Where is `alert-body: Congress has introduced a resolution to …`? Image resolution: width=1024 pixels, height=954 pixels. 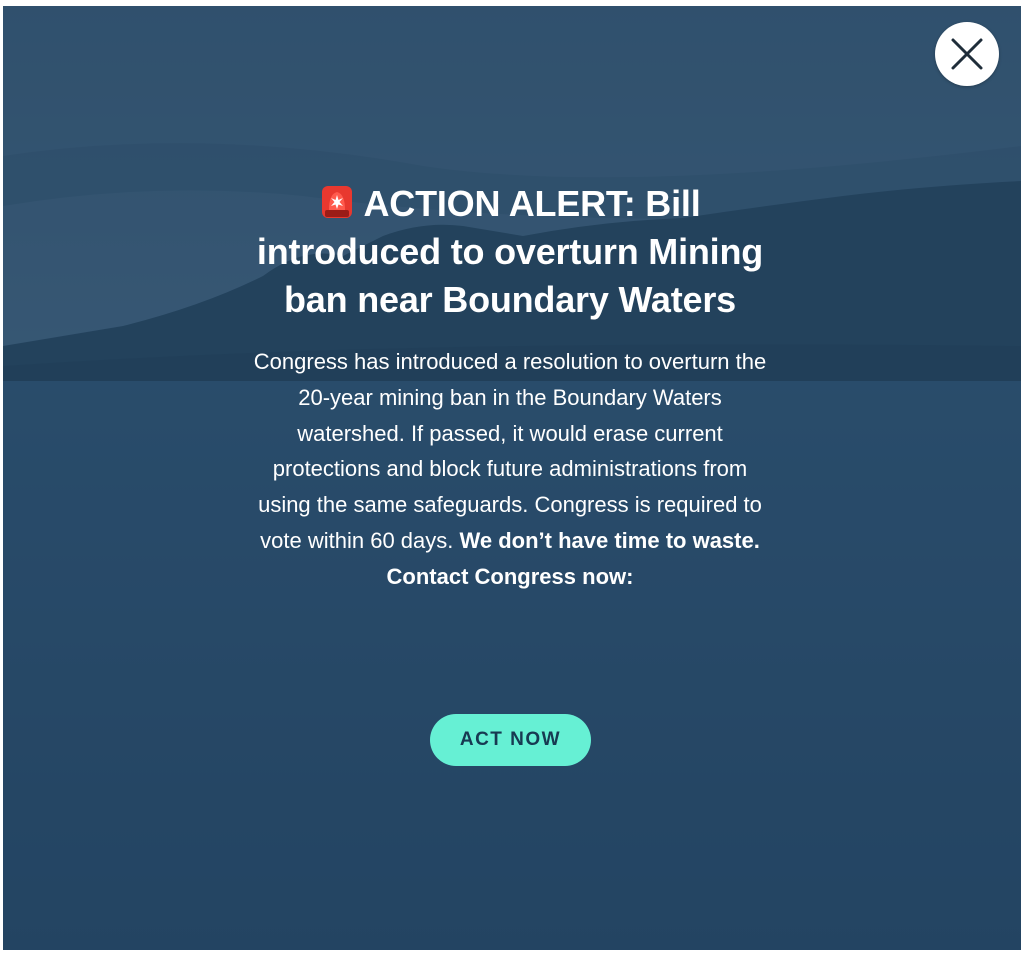
alert-body: Congress has introduced a resolution to … is located at coordinates (510, 469).